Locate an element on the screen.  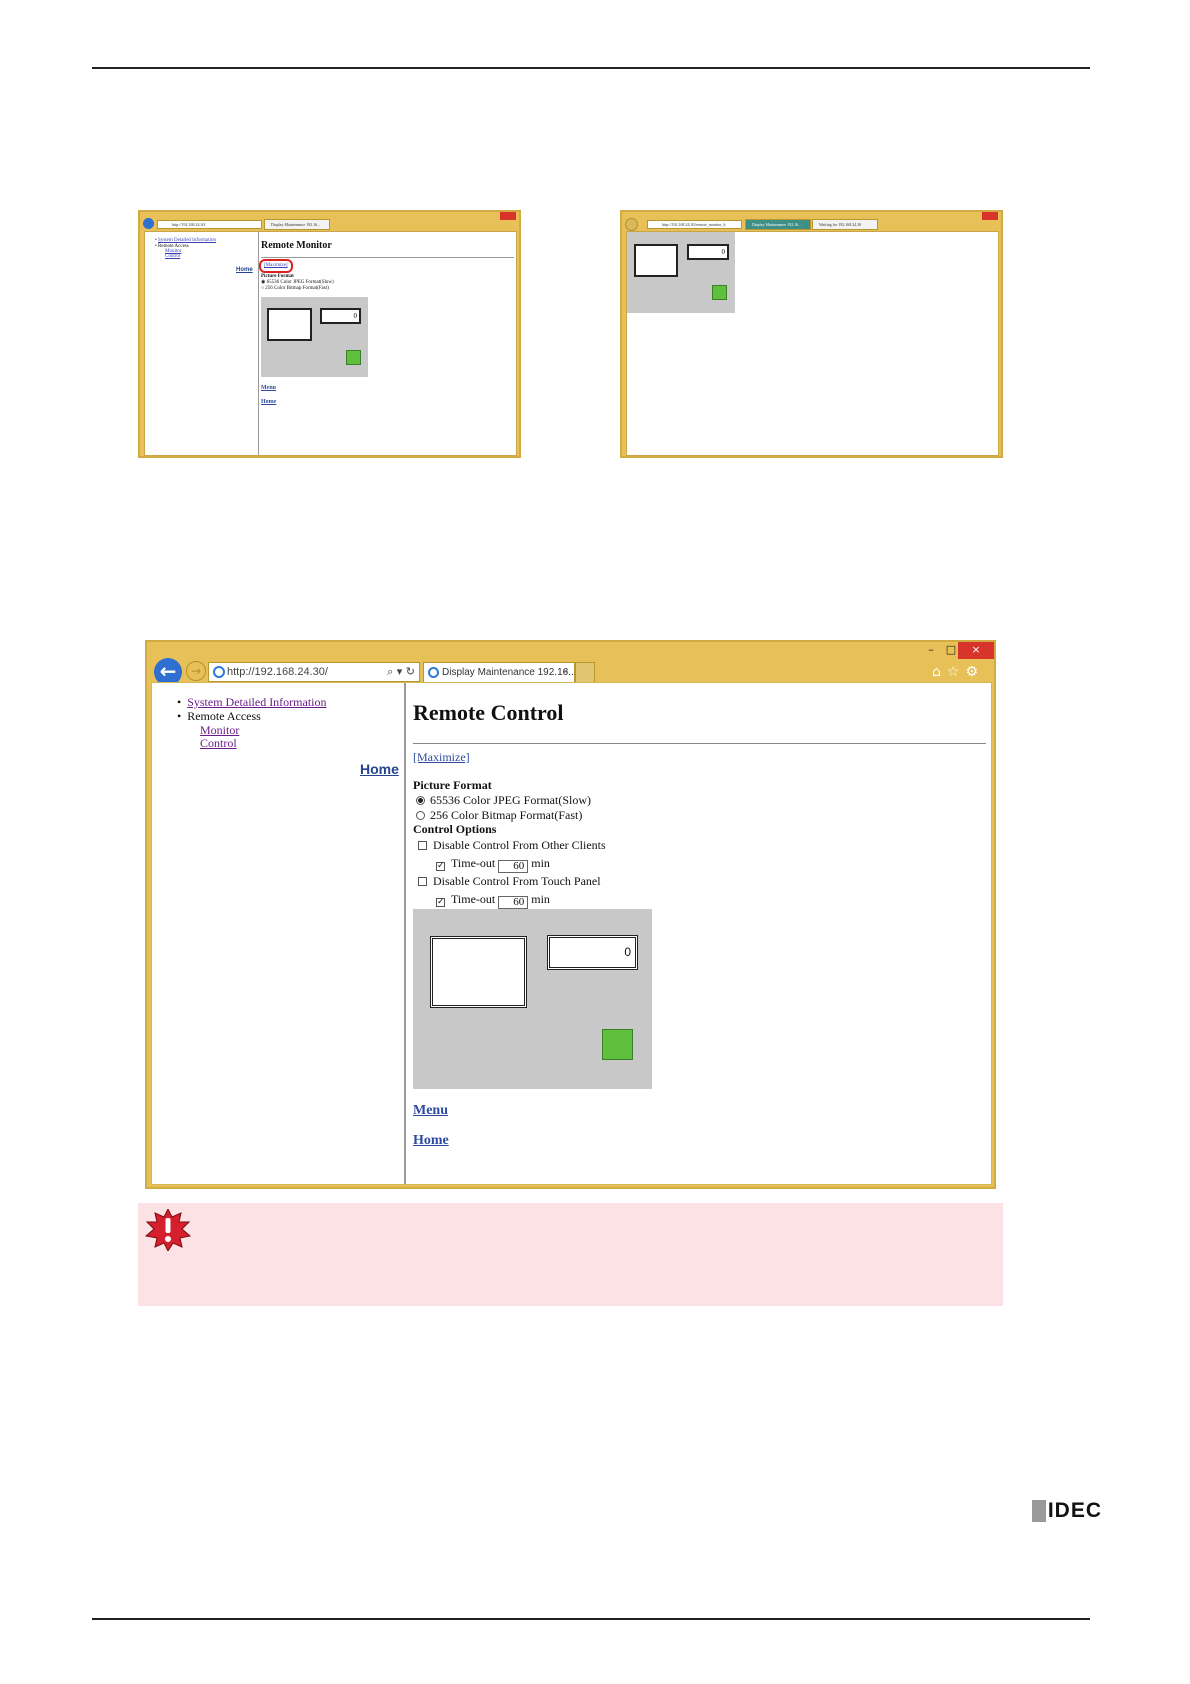
new-tab-button is located at coordinates (585, 672).